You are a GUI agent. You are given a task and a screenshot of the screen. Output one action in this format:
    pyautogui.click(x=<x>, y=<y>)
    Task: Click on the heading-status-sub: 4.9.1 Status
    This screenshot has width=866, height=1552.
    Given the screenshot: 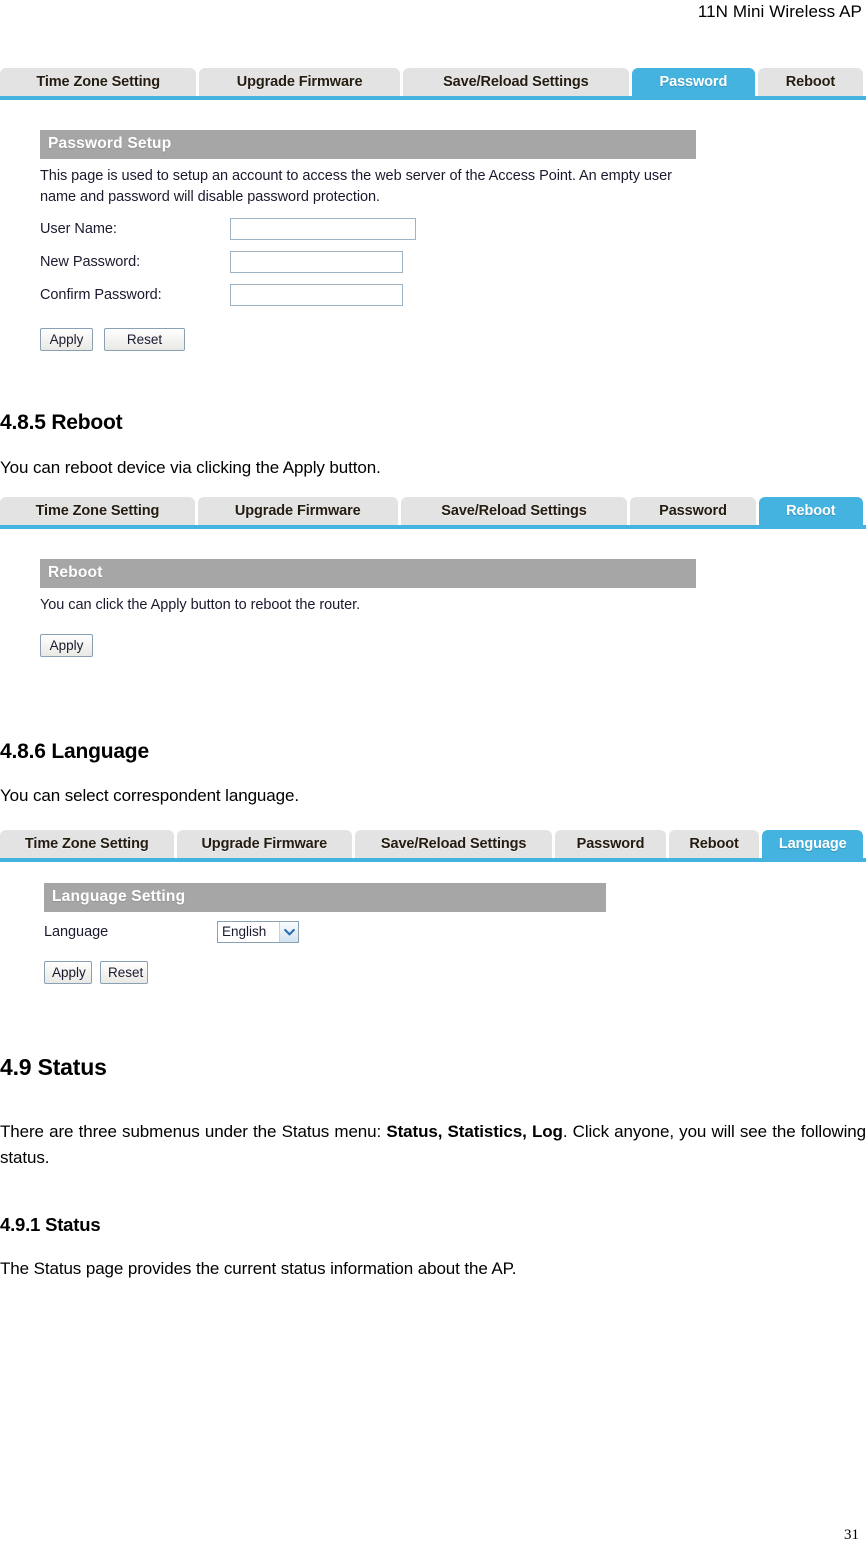 What is the action you would take?
    pyautogui.click(x=50, y=1224)
    